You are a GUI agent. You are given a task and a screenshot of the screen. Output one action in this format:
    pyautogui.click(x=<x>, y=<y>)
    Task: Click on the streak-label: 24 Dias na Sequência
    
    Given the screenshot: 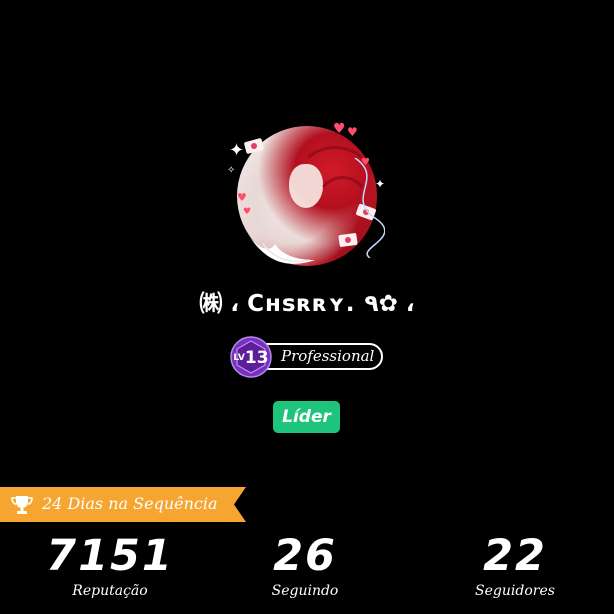 What is the action you would take?
    pyautogui.click(x=130, y=503)
    